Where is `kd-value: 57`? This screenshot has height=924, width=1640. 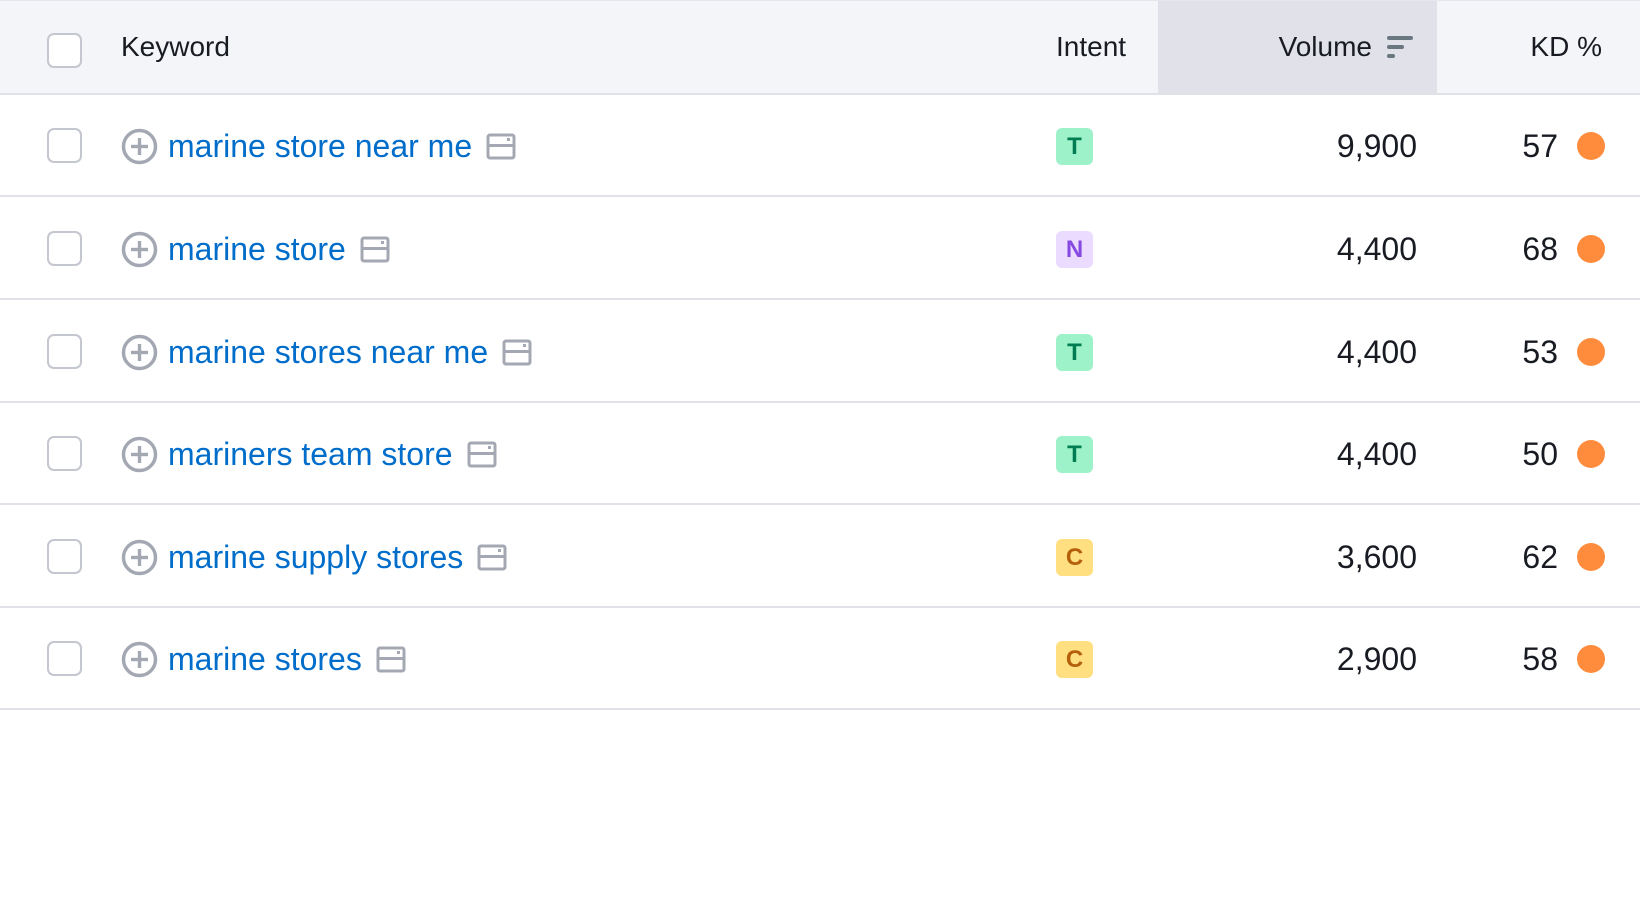 kd-value: 57 is located at coordinates (1540, 146).